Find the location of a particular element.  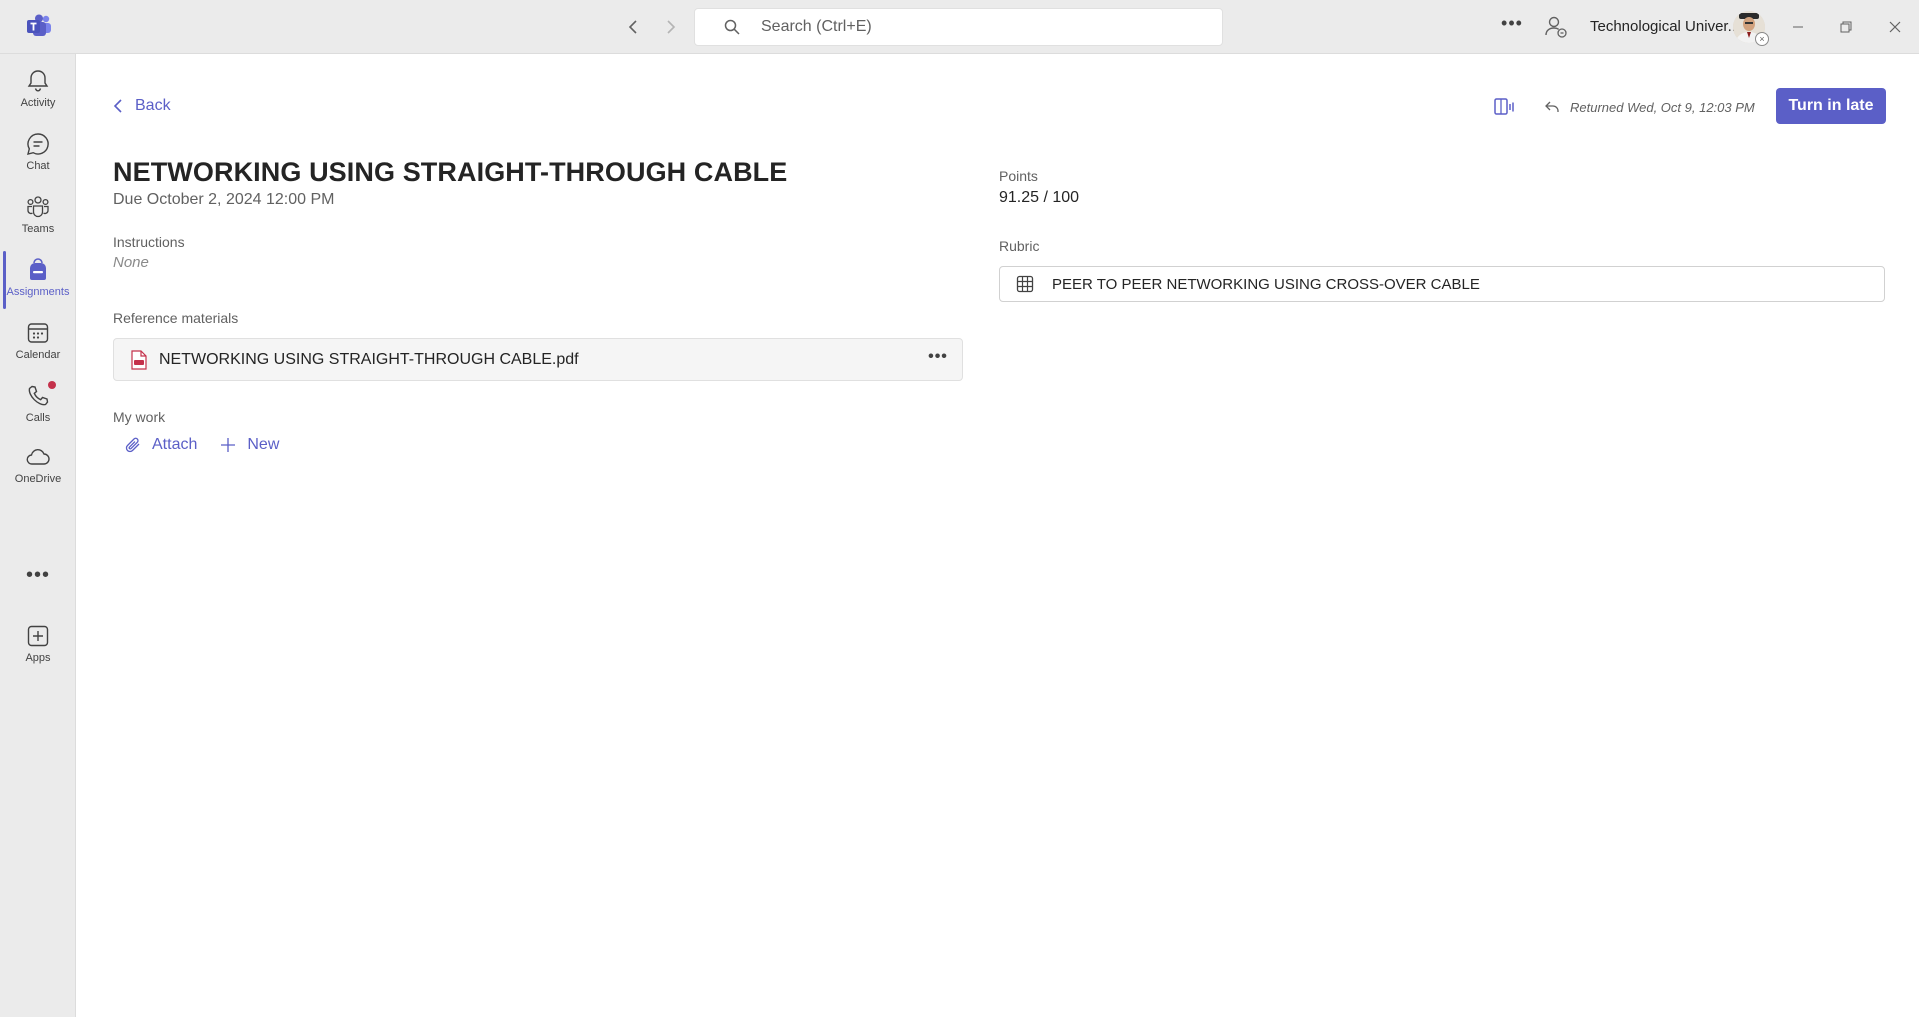

my-work-actions: Attach New is located at coordinates (212, 445).